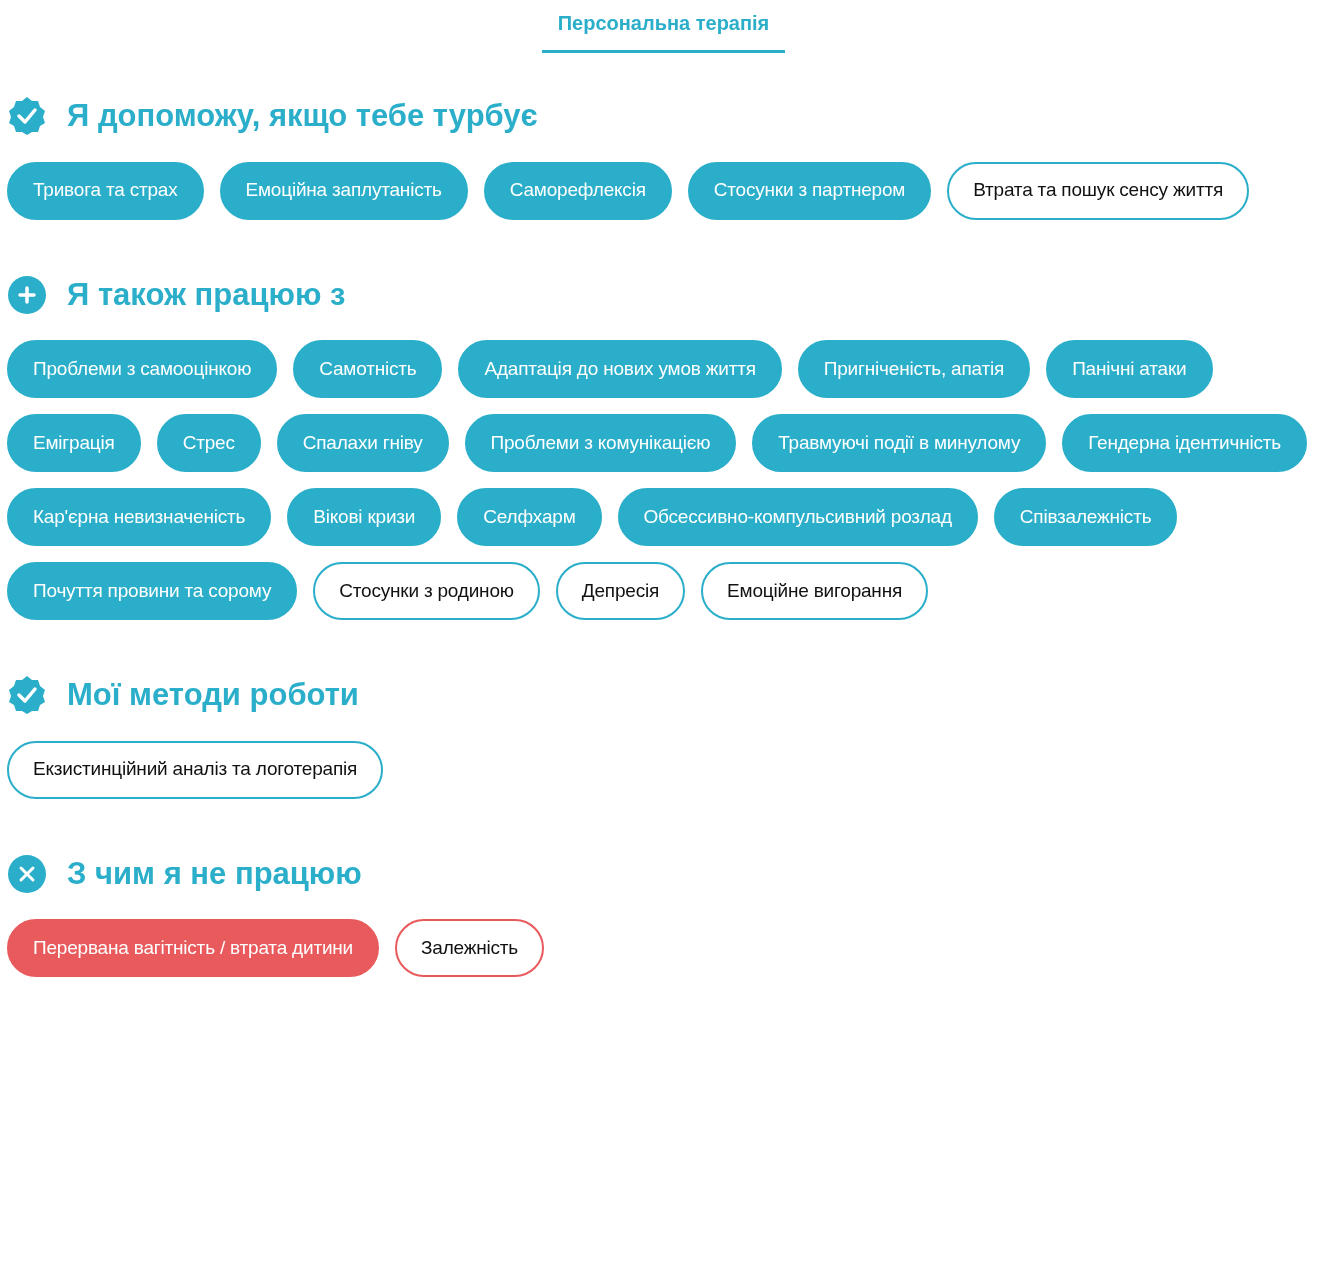  What do you see at coordinates (368, 369) in the screenshot?
I see `topic-tag: Самотність` at bounding box center [368, 369].